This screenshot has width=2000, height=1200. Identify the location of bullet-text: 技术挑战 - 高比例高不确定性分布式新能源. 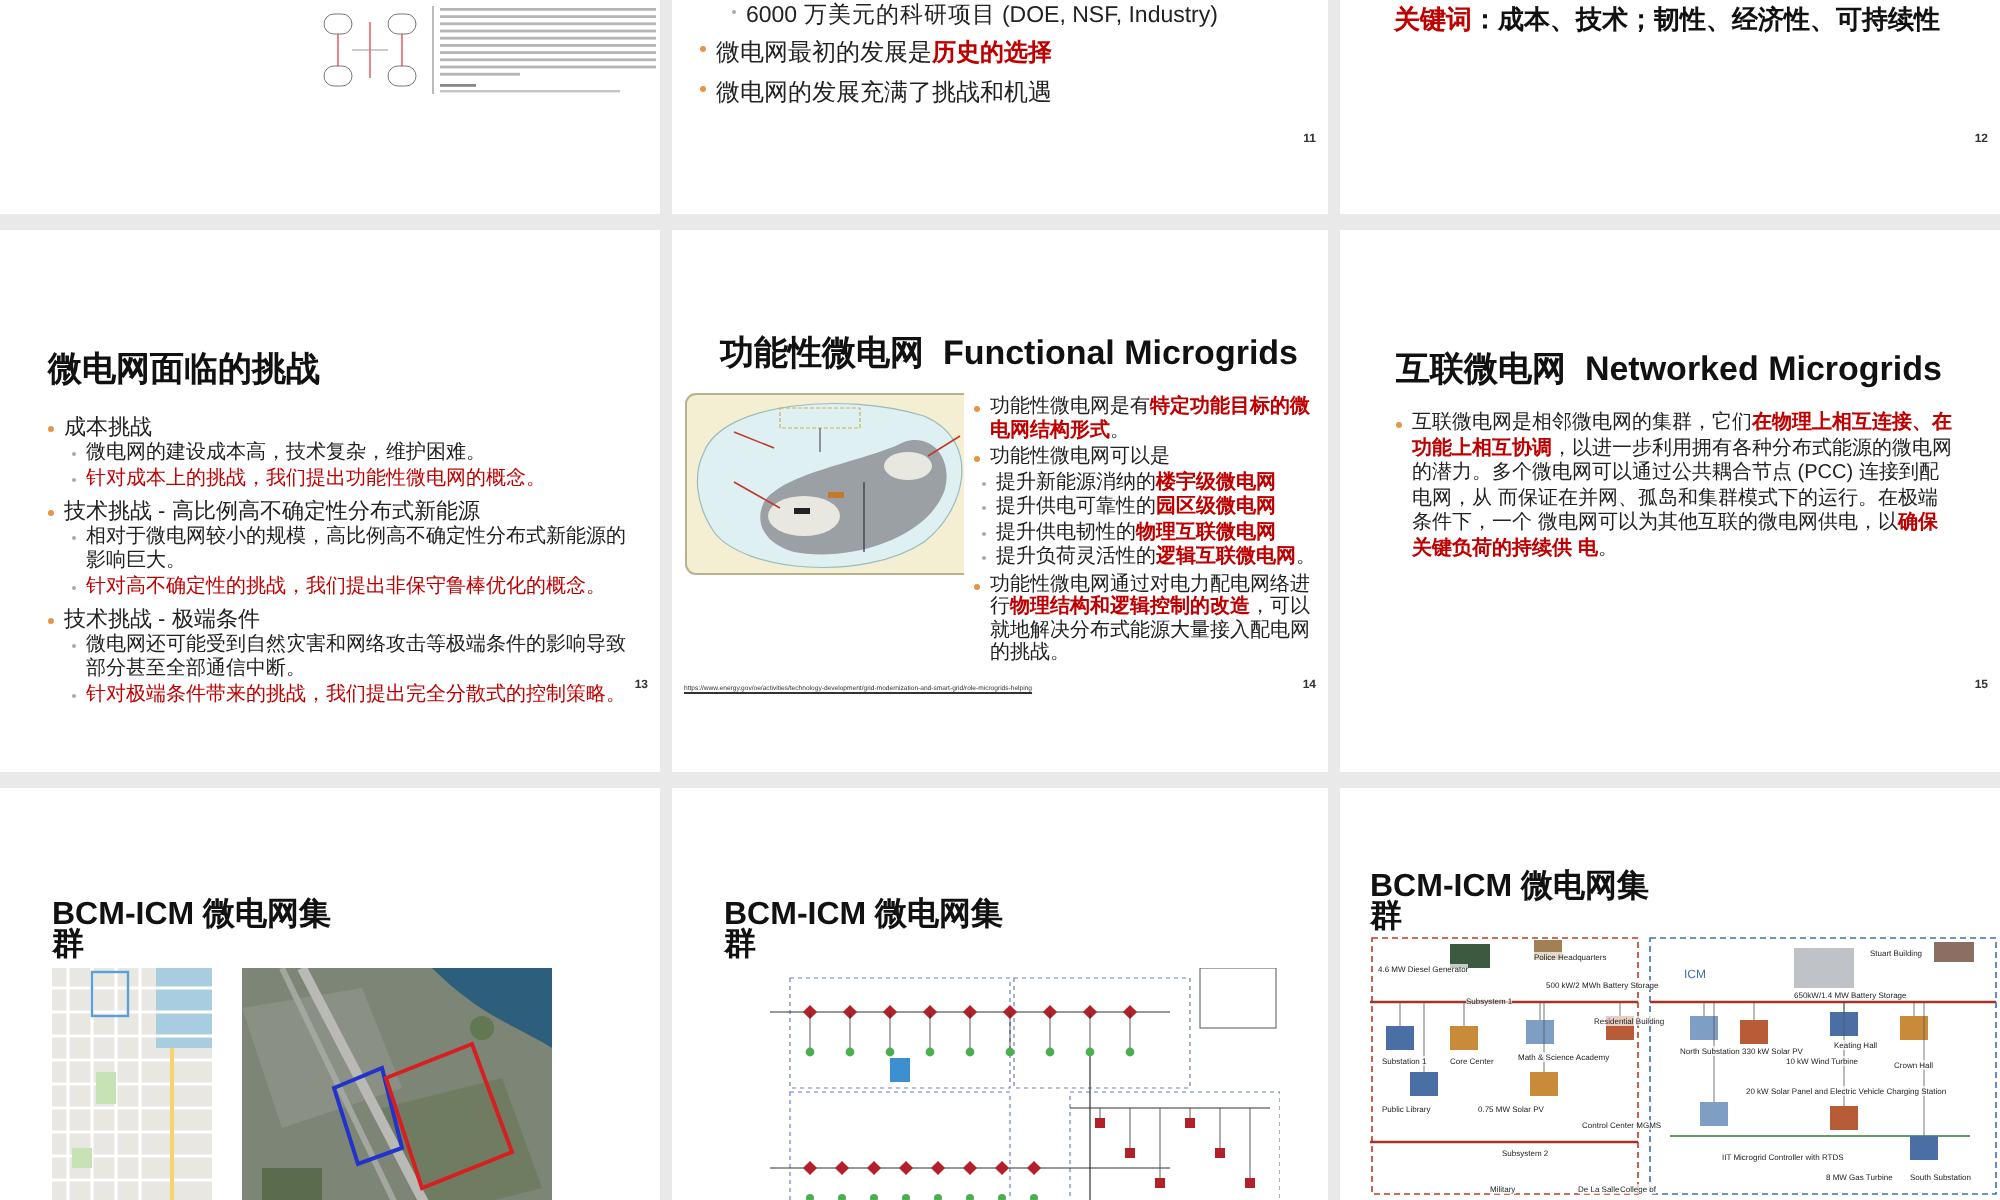
(272, 512).